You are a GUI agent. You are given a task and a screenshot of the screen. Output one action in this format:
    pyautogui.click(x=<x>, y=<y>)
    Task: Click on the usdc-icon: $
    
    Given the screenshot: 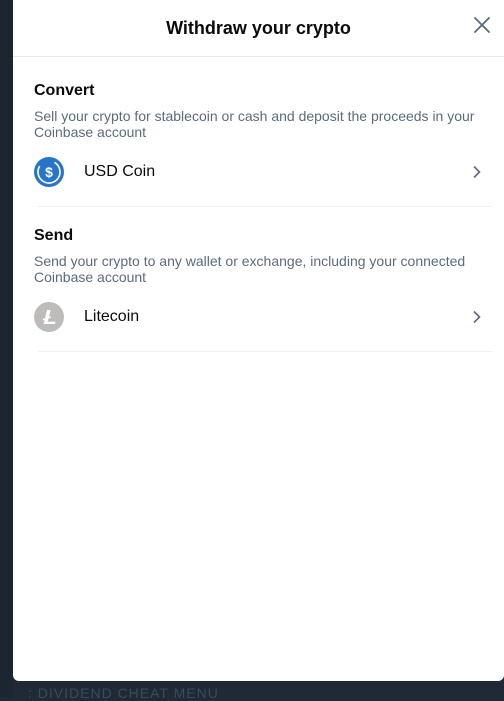 What is the action you would take?
    pyautogui.click(x=49, y=172)
    